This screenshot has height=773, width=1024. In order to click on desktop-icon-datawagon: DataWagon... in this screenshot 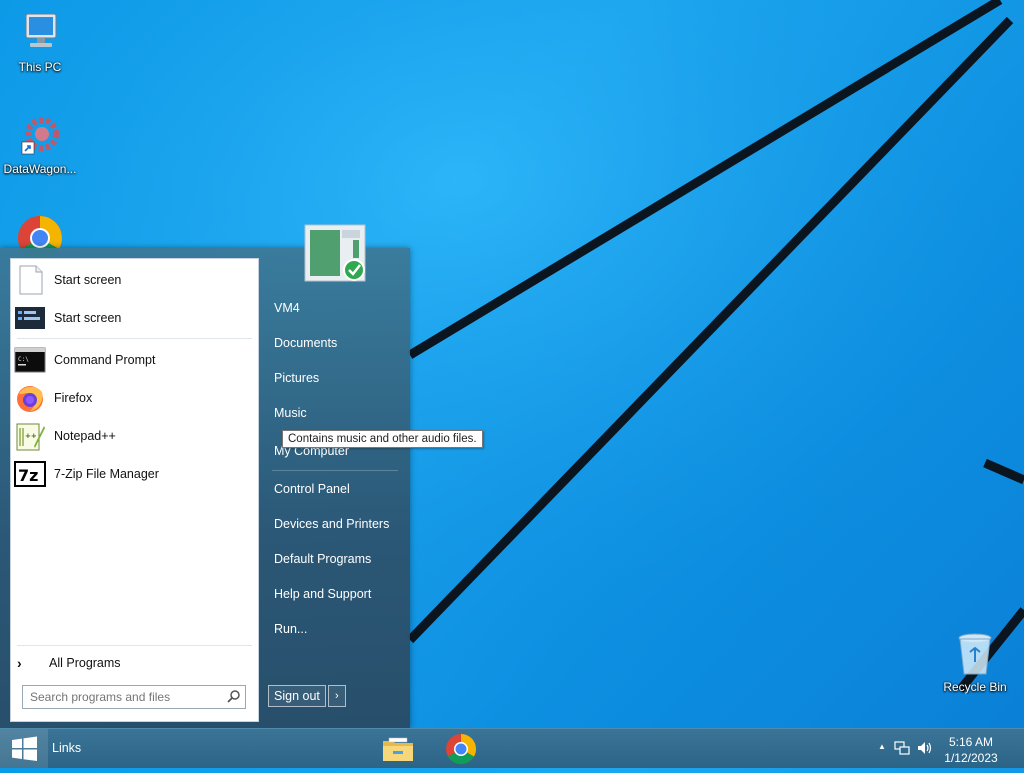, I will do `click(40, 144)`.